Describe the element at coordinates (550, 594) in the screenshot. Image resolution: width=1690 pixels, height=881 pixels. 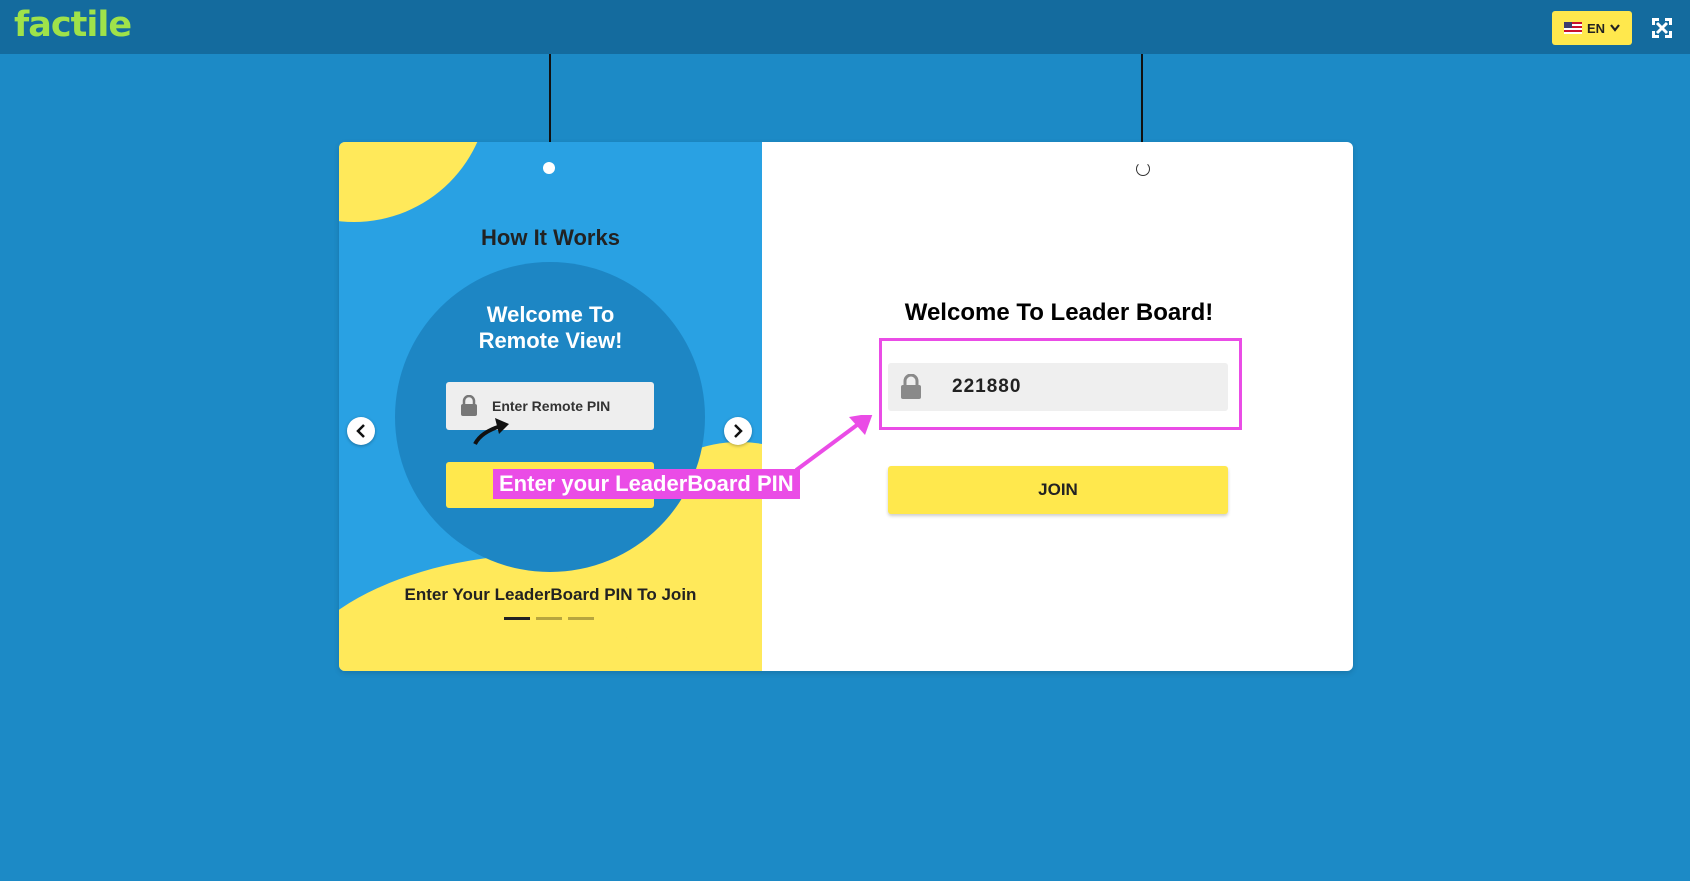
I see `carousel-caption: Enter Your LeaderBoard PIN To Join` at that location.